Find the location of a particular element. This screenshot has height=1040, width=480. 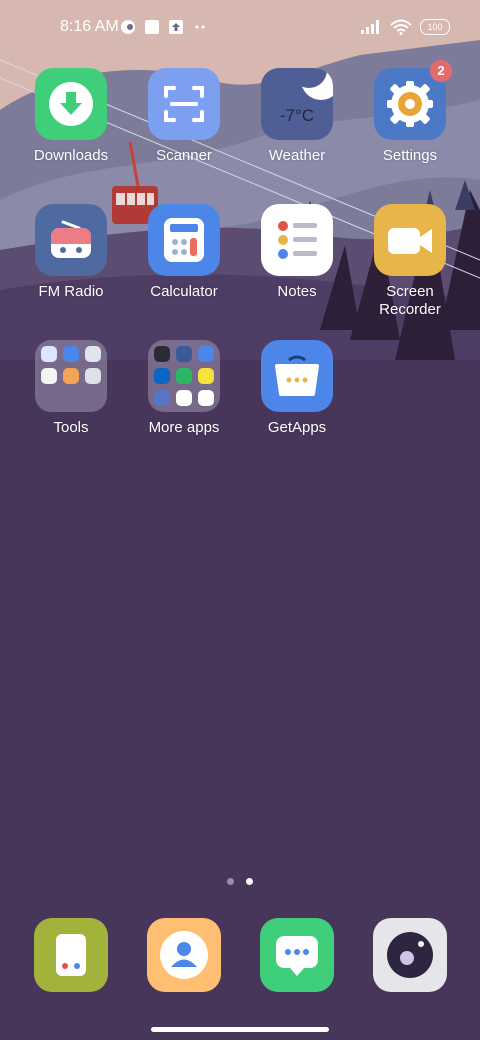

app-notes: Notes is located at coordinates (297, 252).